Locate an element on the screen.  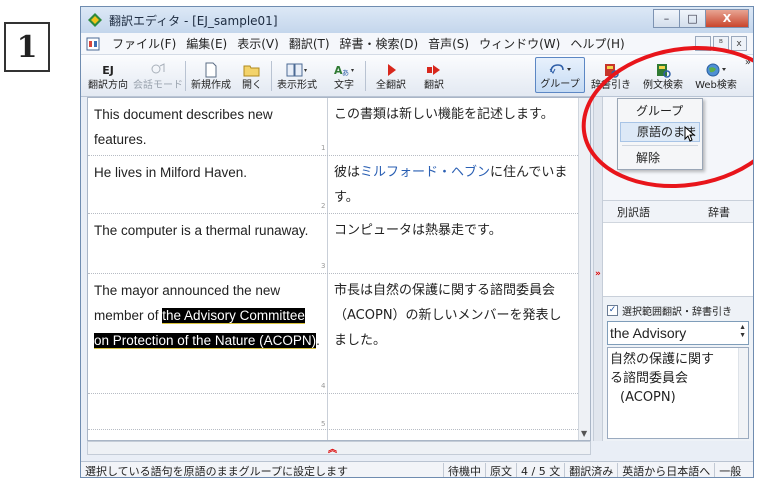
expand-panel-chevron-icon: » is located at coordinates (598, 274).